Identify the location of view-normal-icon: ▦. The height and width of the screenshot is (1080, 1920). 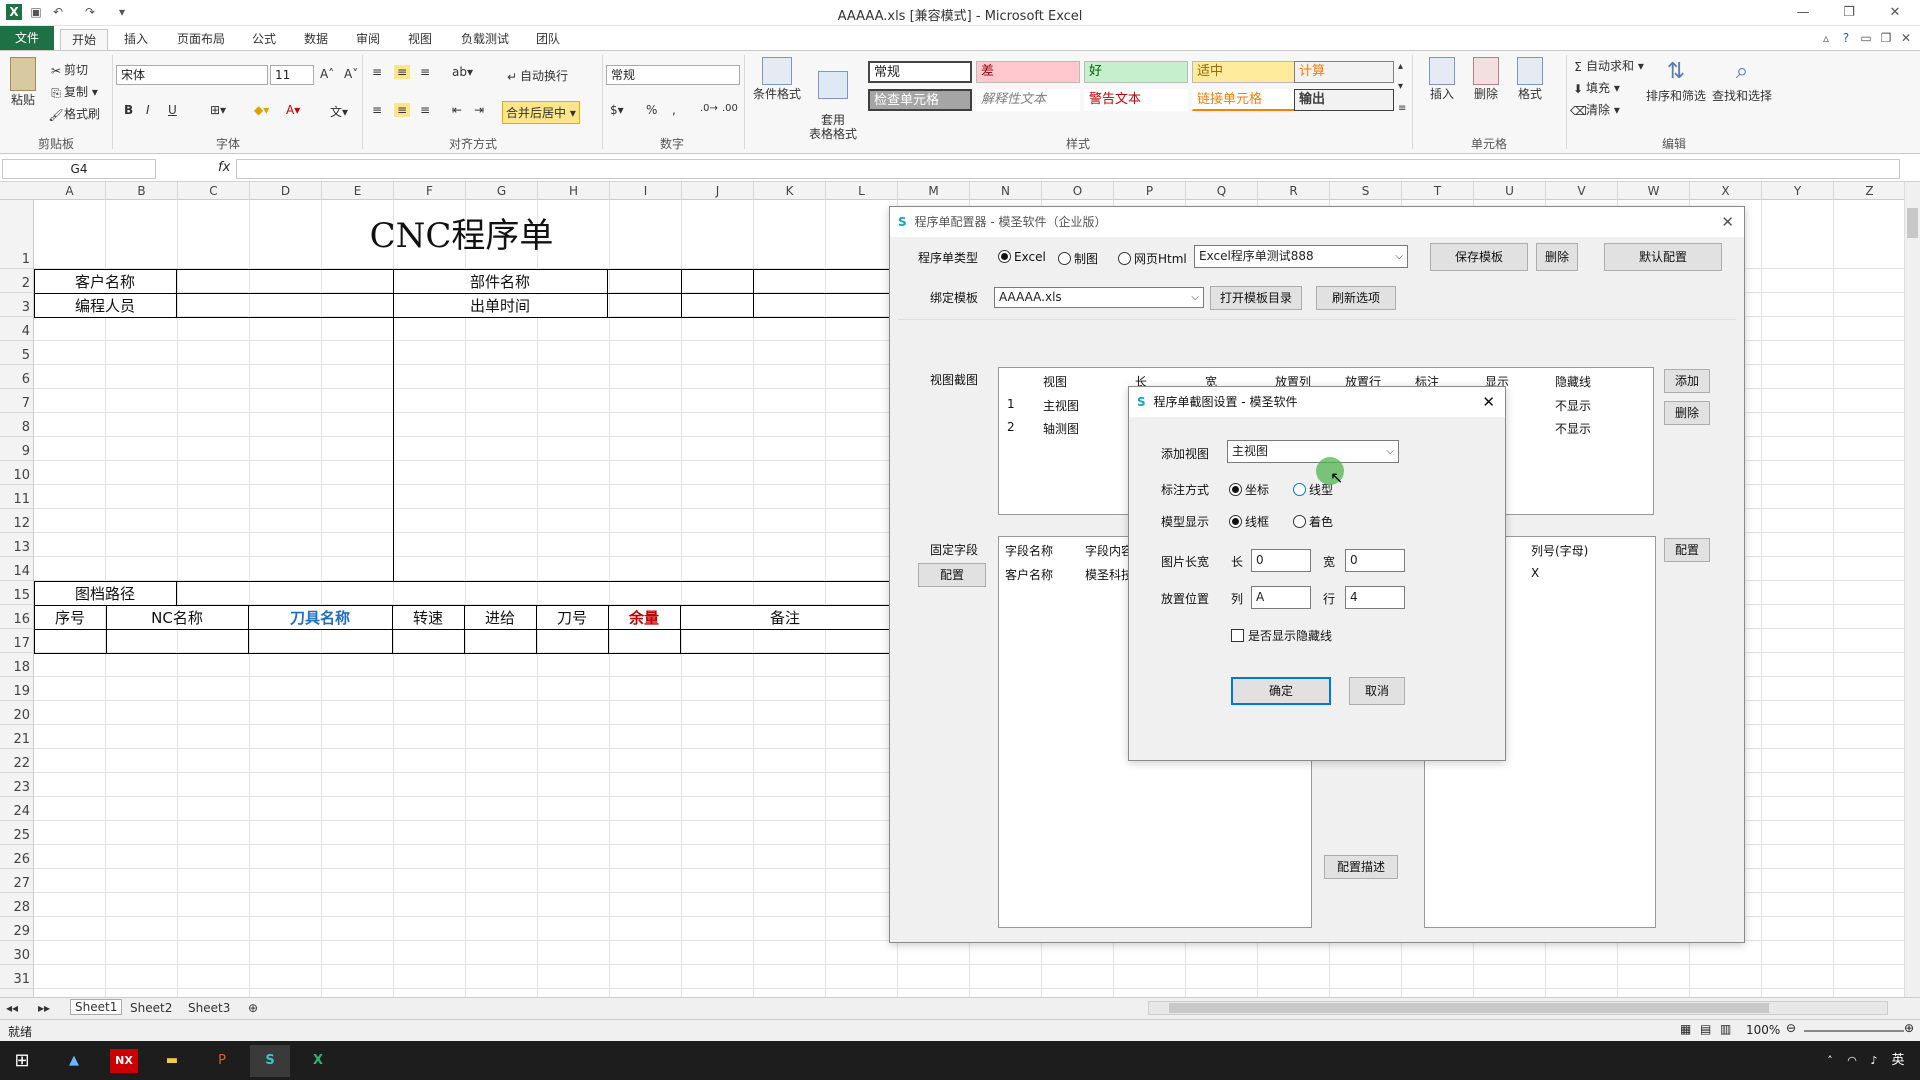
(1685, 1029).